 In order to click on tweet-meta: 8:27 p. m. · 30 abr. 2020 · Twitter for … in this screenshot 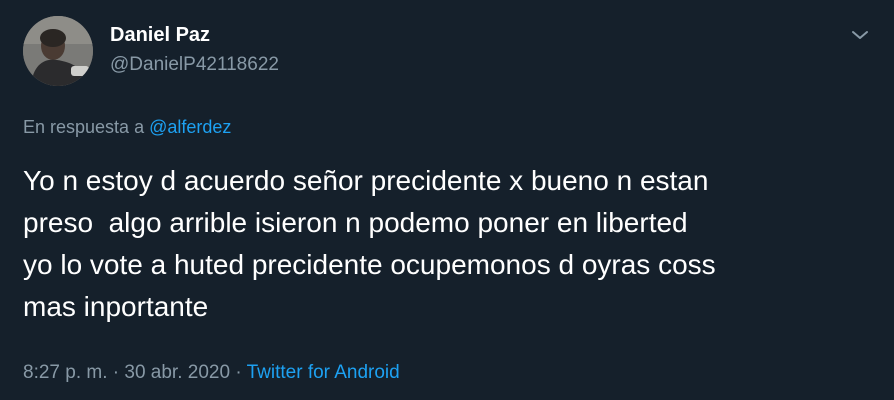, I will do `click(211, 373)`.